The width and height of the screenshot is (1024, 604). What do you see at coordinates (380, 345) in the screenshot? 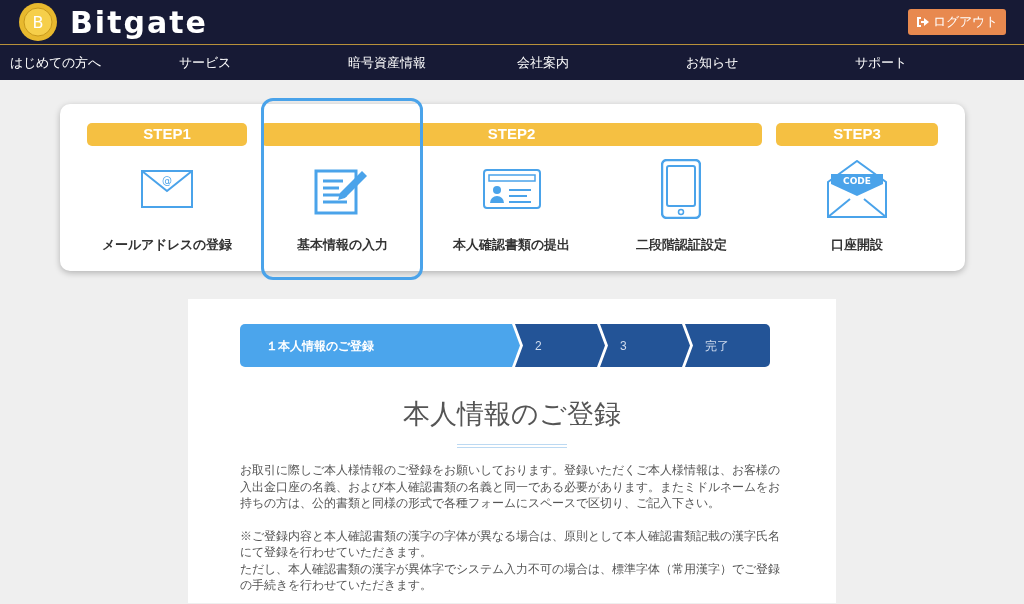
I see `progress-step: １本人情報のご登録` at bounding box center [380, 345].